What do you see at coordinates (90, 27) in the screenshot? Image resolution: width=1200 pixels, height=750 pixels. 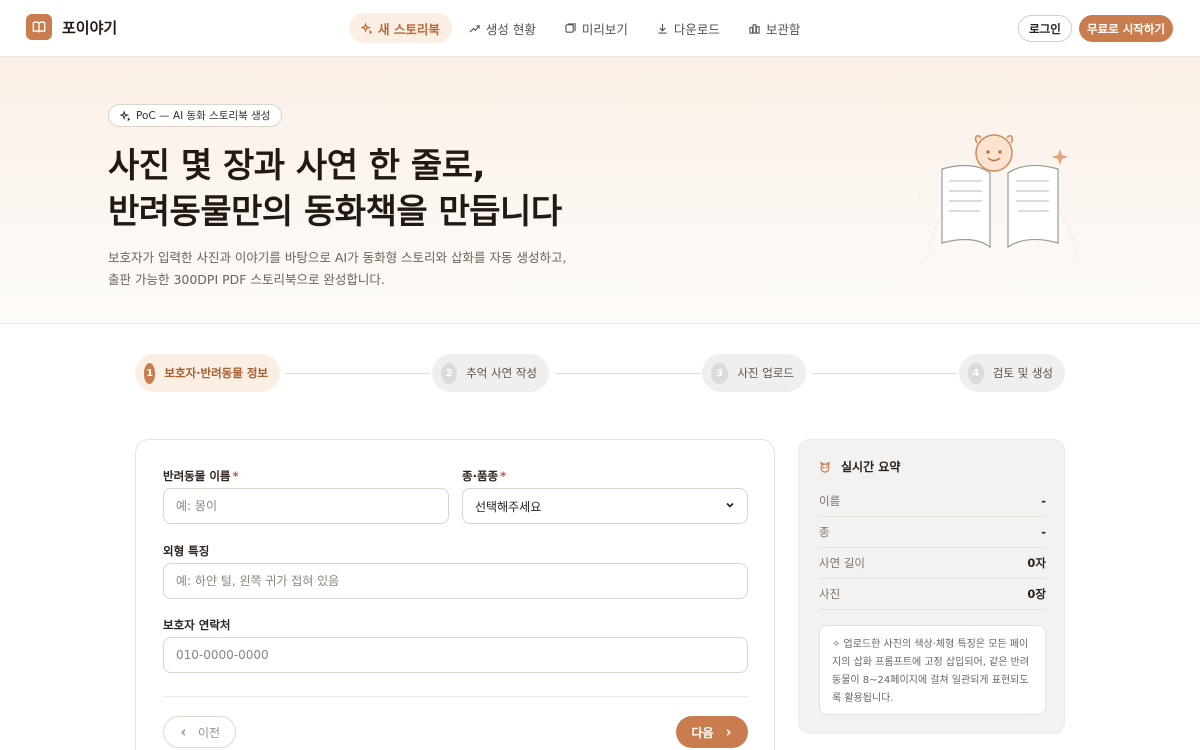 I see `brand-name: 포이야기` at bounding box center [90, 27].